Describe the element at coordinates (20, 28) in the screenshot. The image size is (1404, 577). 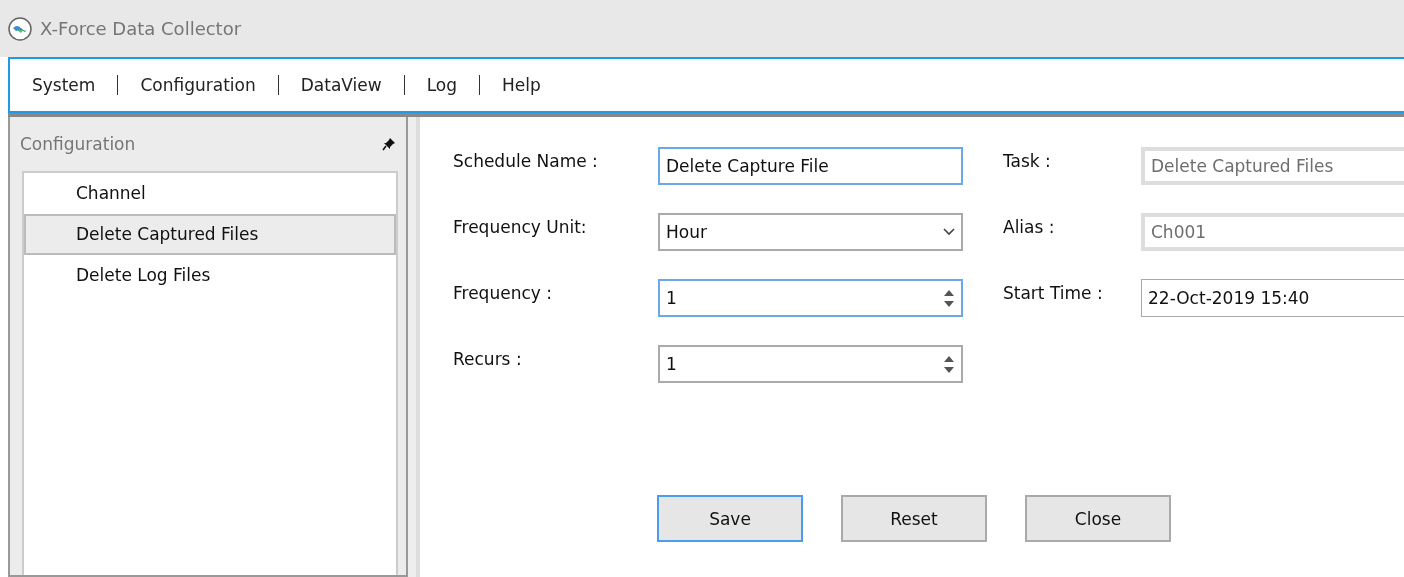
I see `app-logo-icon` at that location.